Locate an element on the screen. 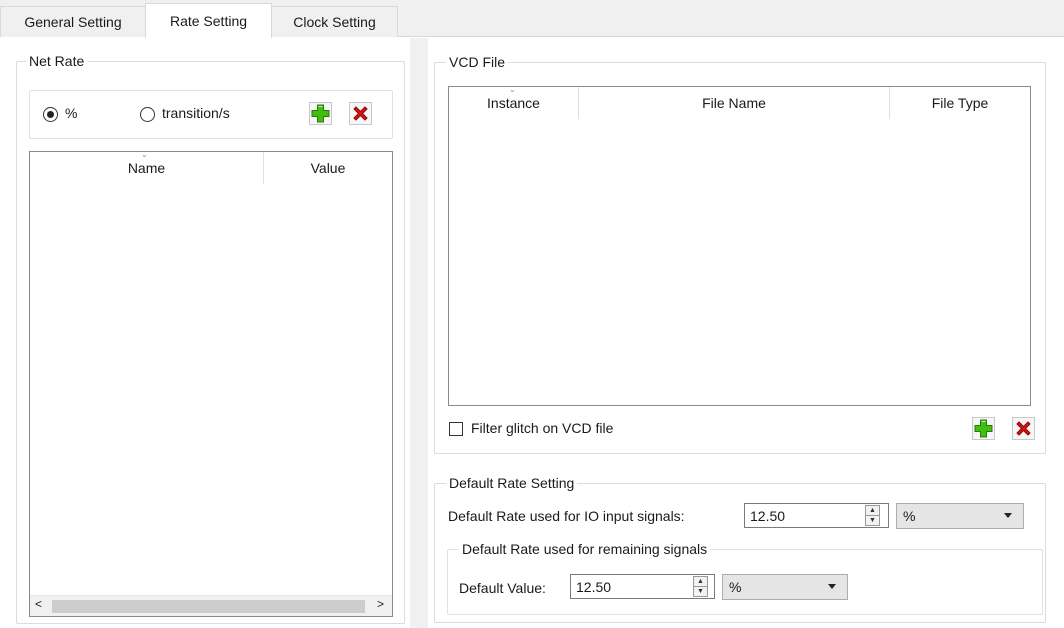 This screenshot has height=628, width=1064. column-header-file-name: File Name is located at coordinates (734, 103).